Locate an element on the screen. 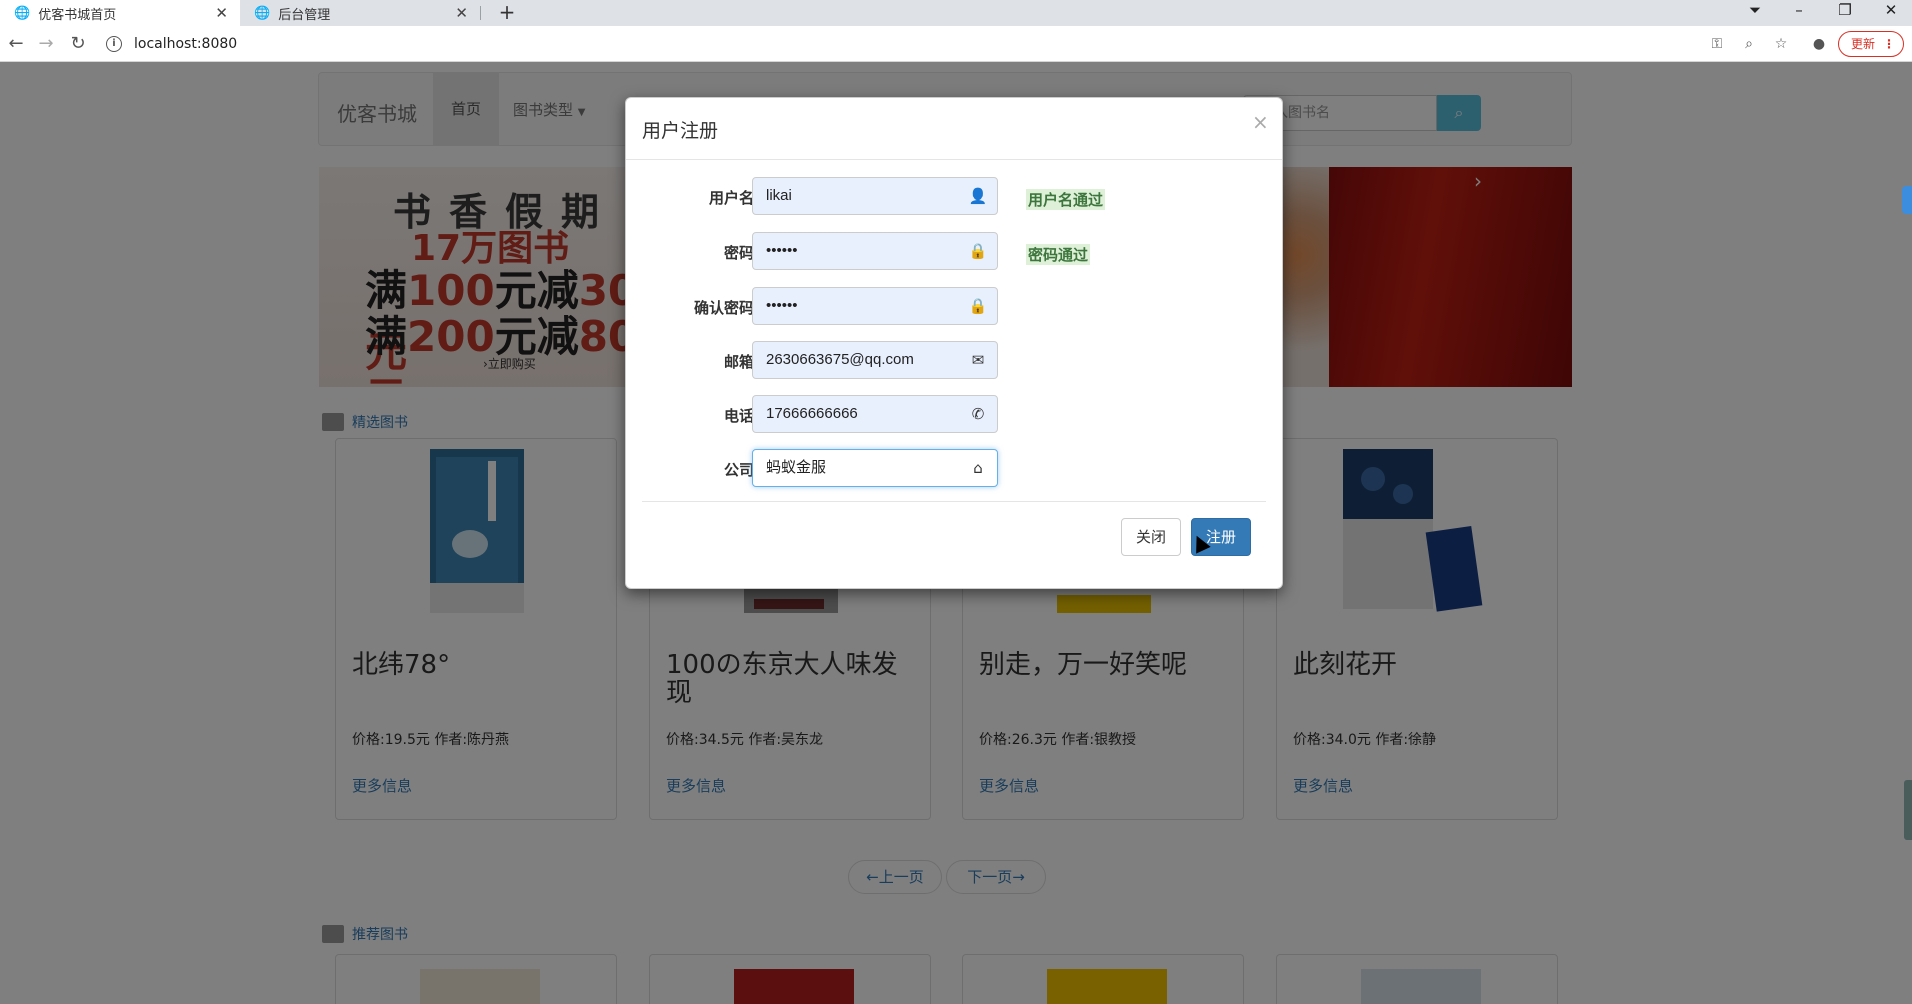 The height and width of the screenshot is (1004, 1912). form-row-password: 密码 •••••• 🔒 密码通过 is located at coordinates (954, 252).